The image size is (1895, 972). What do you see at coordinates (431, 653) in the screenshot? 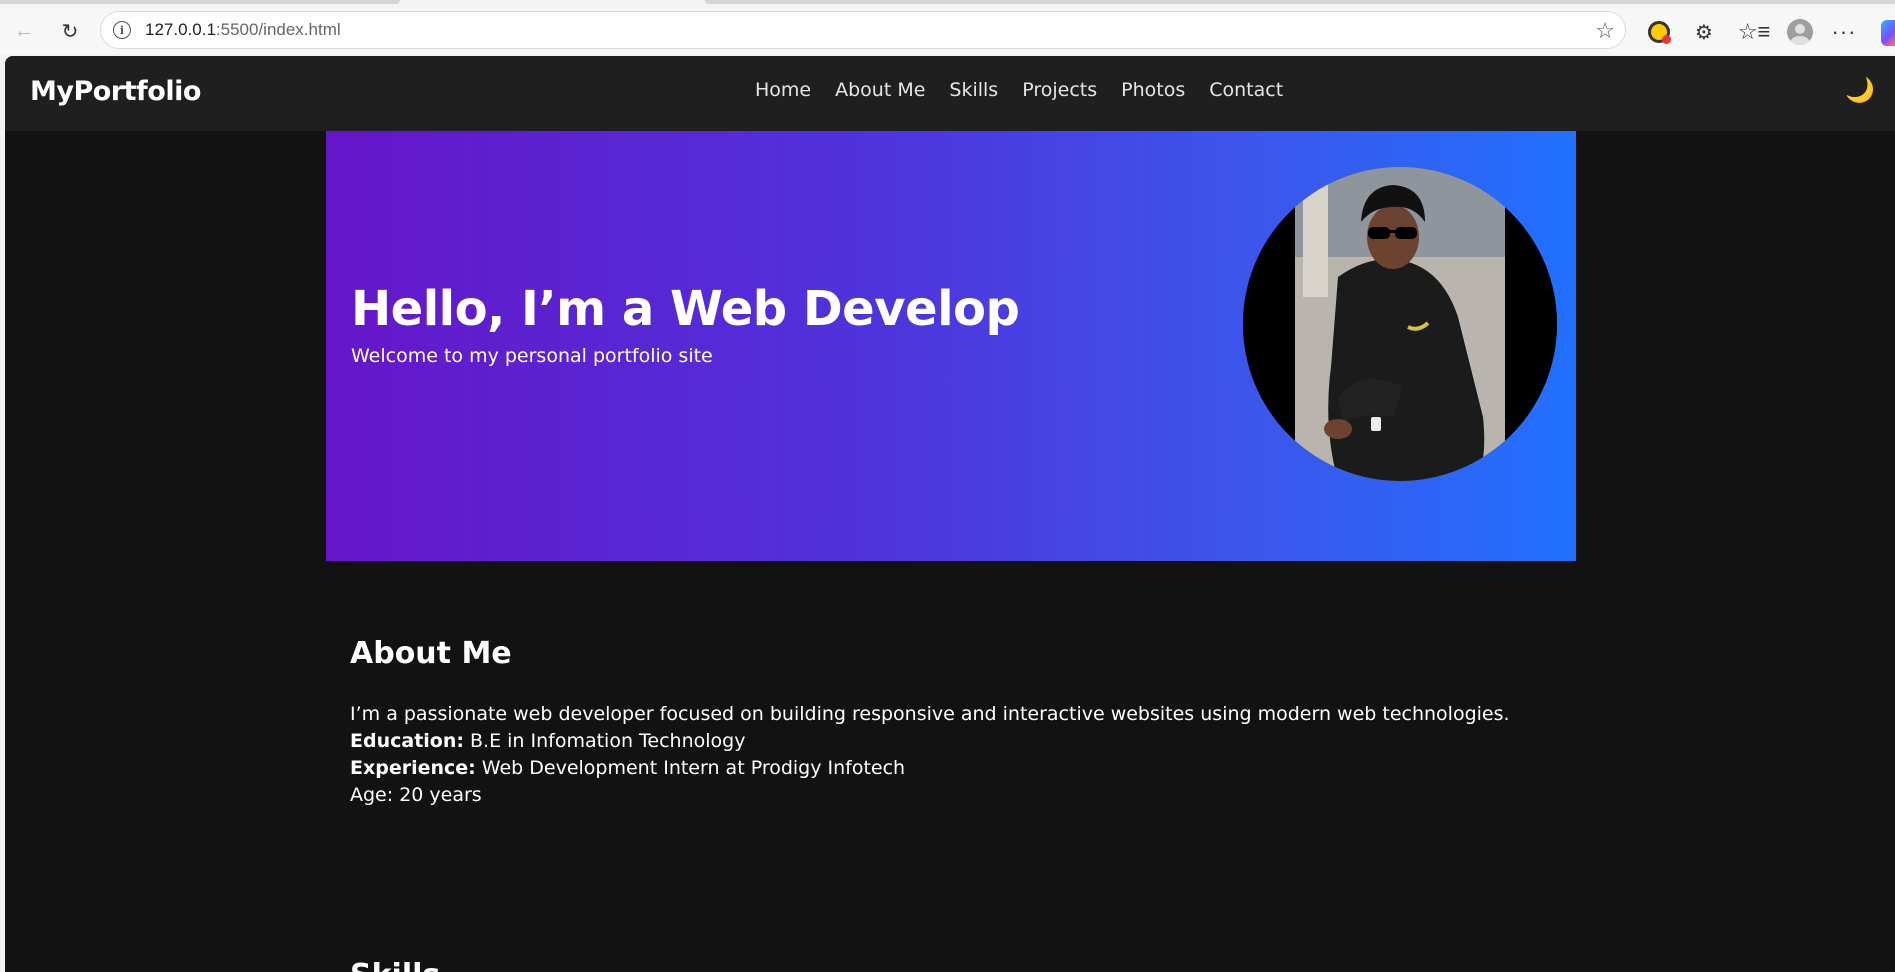
I see `about-heading: About Me` at bounding box center [431, 653].